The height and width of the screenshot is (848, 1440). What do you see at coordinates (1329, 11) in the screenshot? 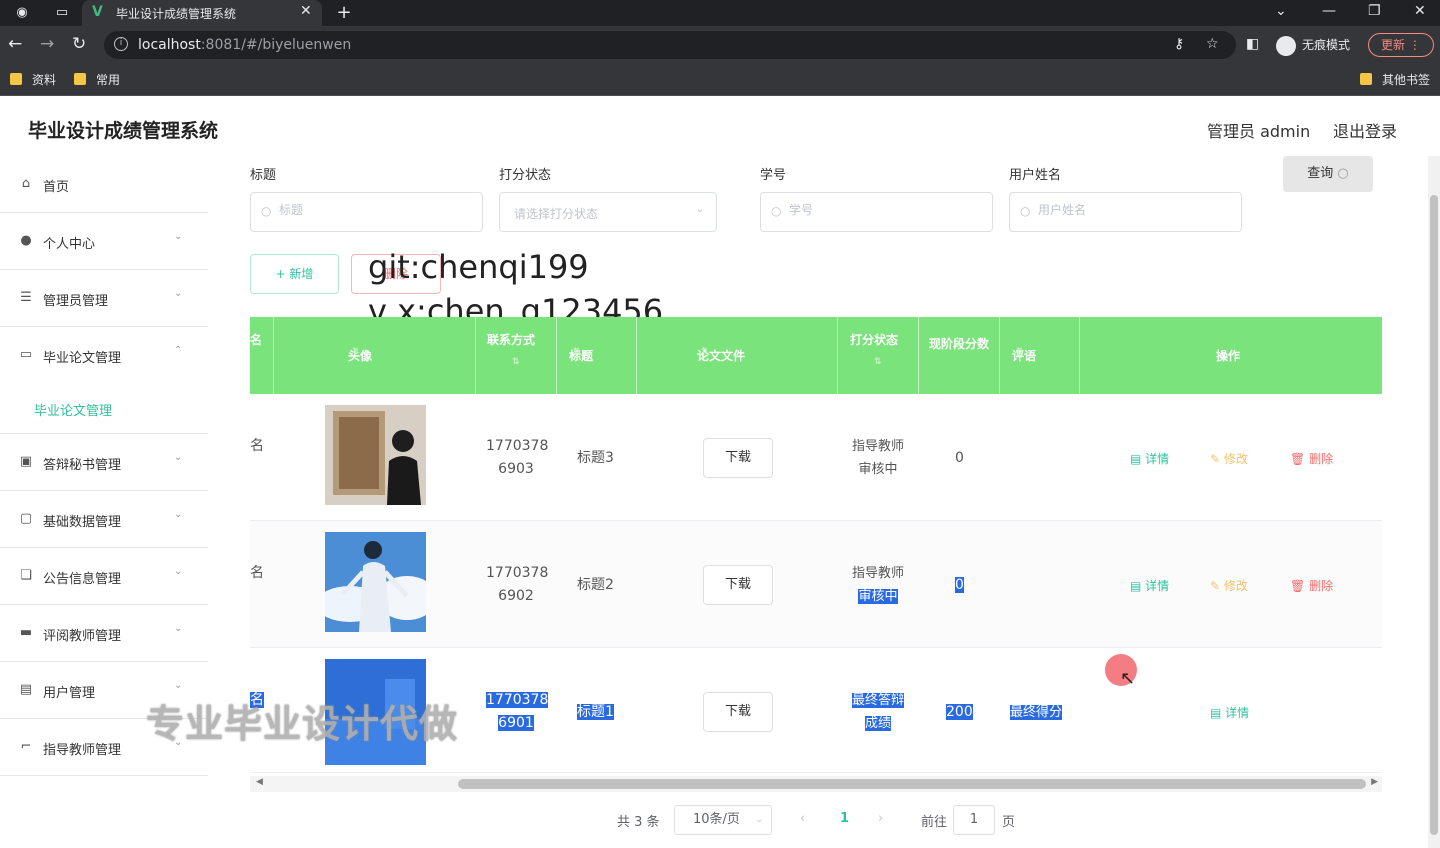
I see `minimize-icon: —` at bounding box center [1329, 11].